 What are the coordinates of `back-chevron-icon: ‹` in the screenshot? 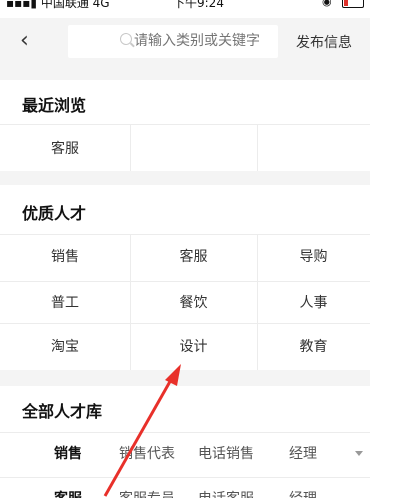 It's located at (24, 40).